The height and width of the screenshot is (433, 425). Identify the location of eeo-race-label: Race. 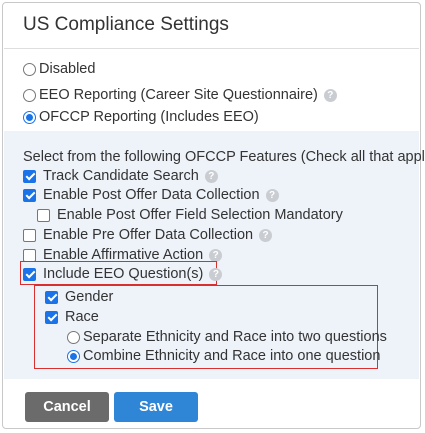
(82, 317).